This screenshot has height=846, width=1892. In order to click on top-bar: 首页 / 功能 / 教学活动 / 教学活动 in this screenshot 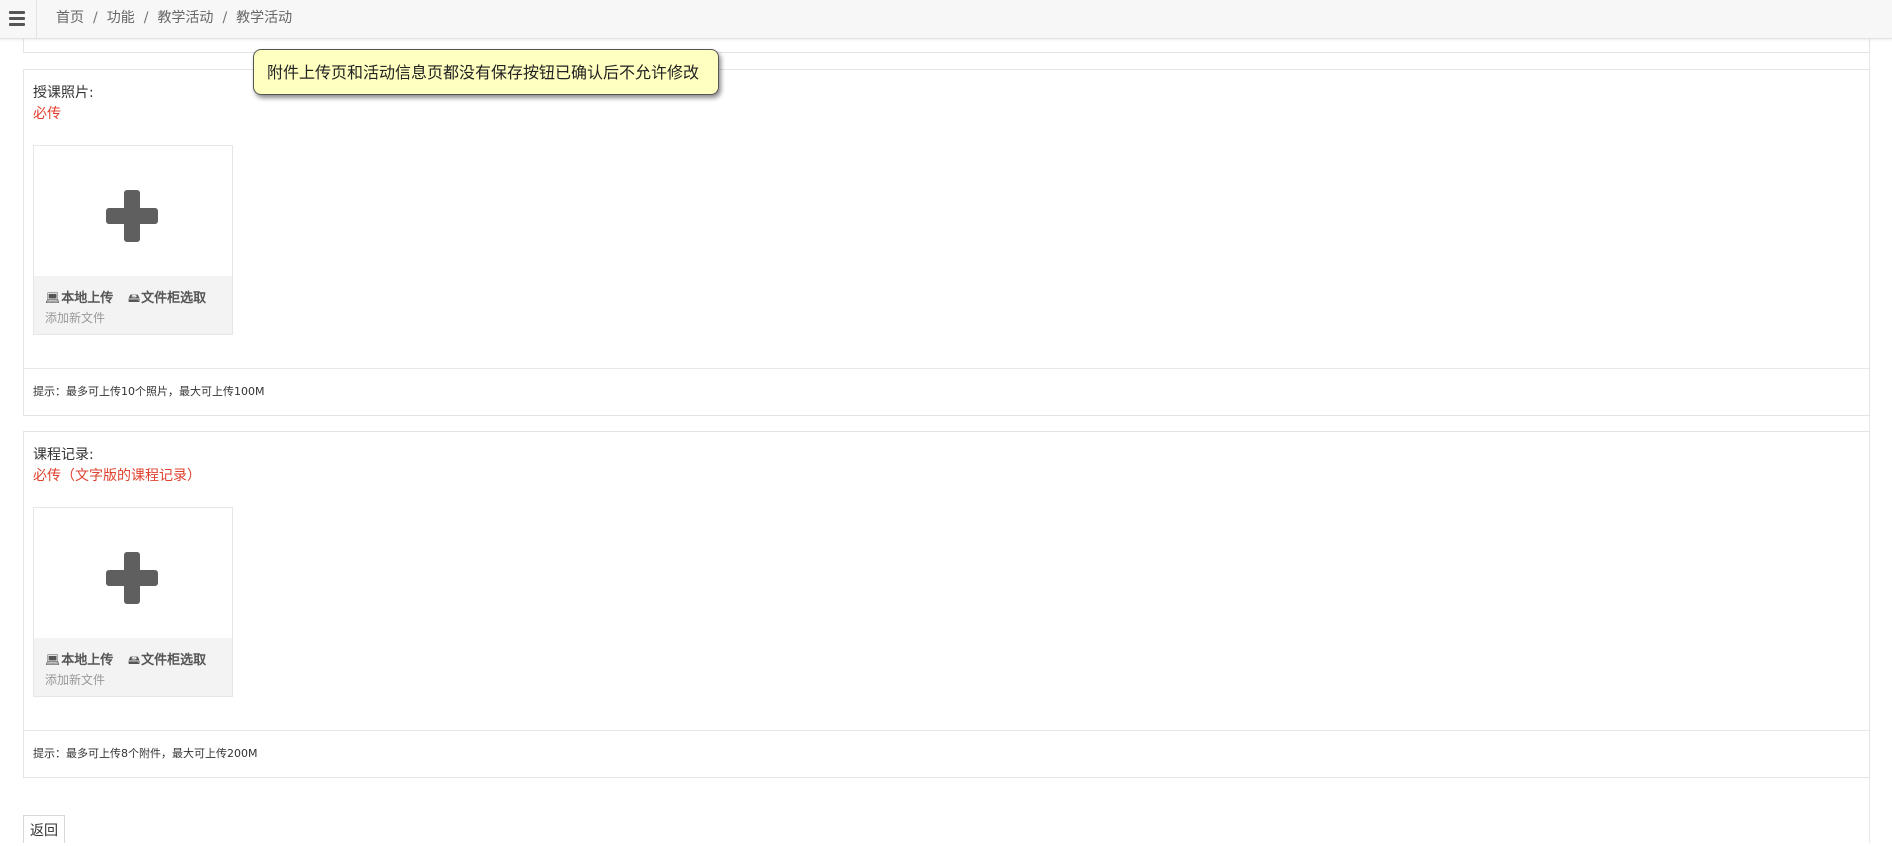, I will do `click(946, 19)`.